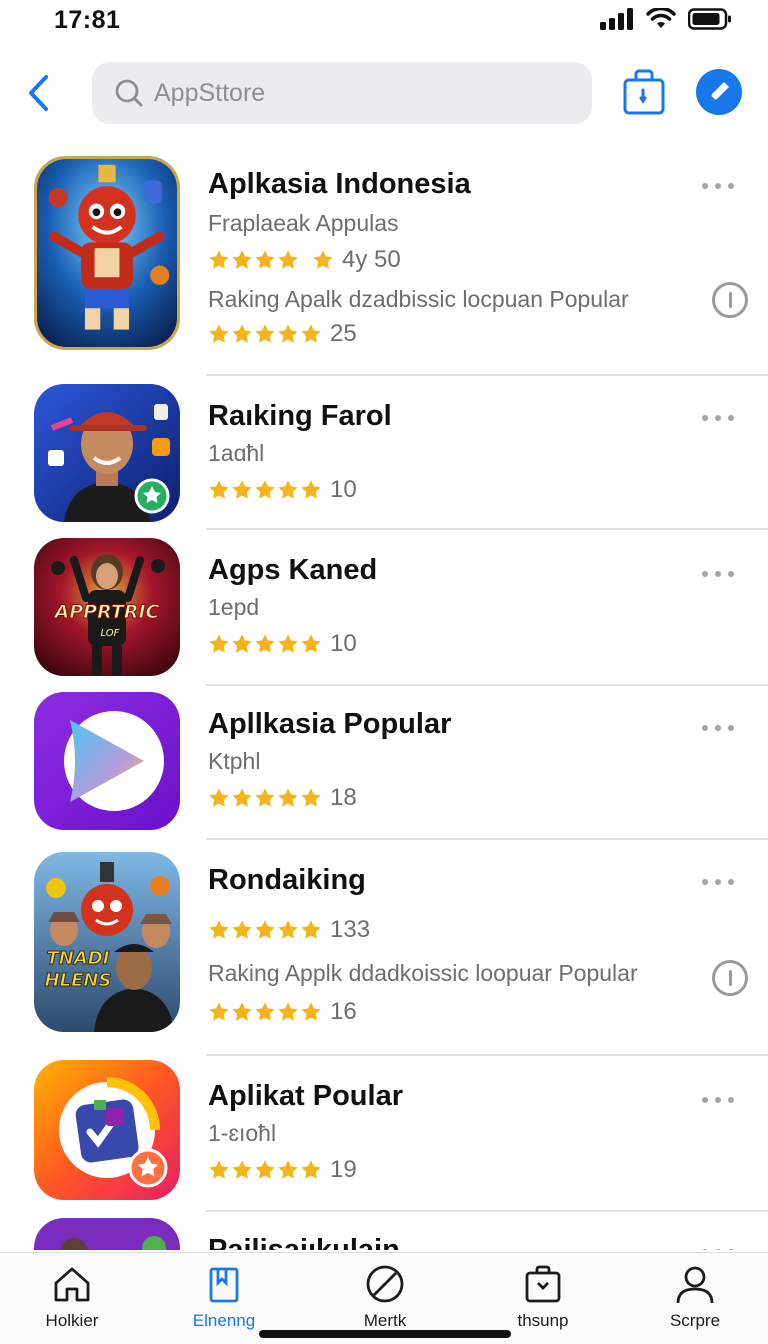 This screenshot has height=1344, width=768. I want to click on search-input, so click(344, 93).